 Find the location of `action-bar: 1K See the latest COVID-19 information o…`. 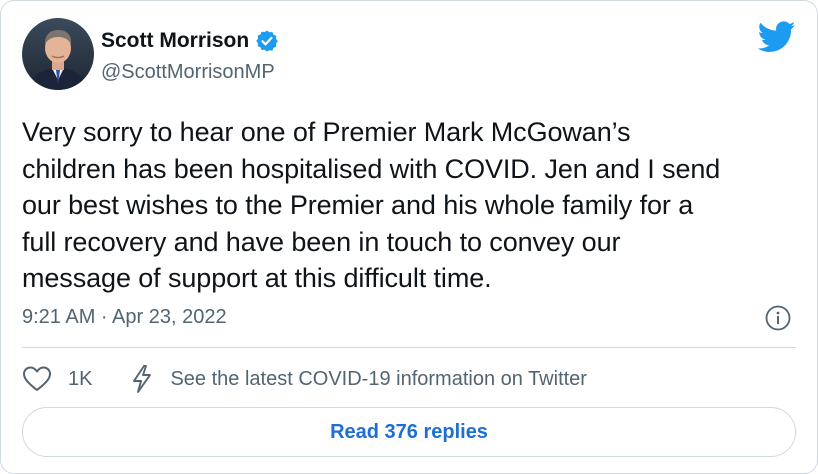

action-bar: 1K See the latest COVID-19 information o… is located at coordinates (304, 379).